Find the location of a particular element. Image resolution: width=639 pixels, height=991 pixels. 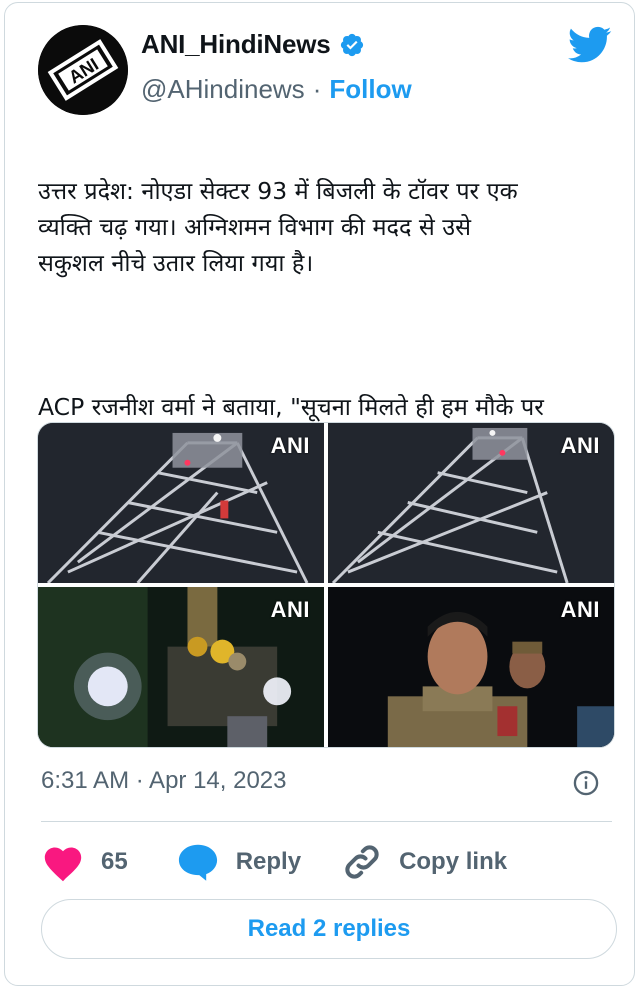

read-replies-button: Read 2 replies is located at coordinates (329, 929).